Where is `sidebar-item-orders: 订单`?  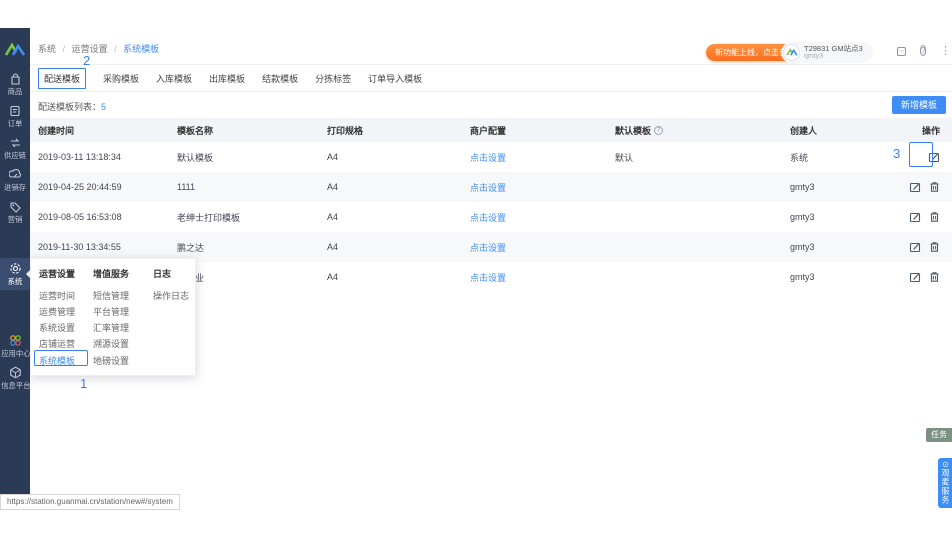 sidebar-item-orders: 订单 is located at coordinates (15, 116).